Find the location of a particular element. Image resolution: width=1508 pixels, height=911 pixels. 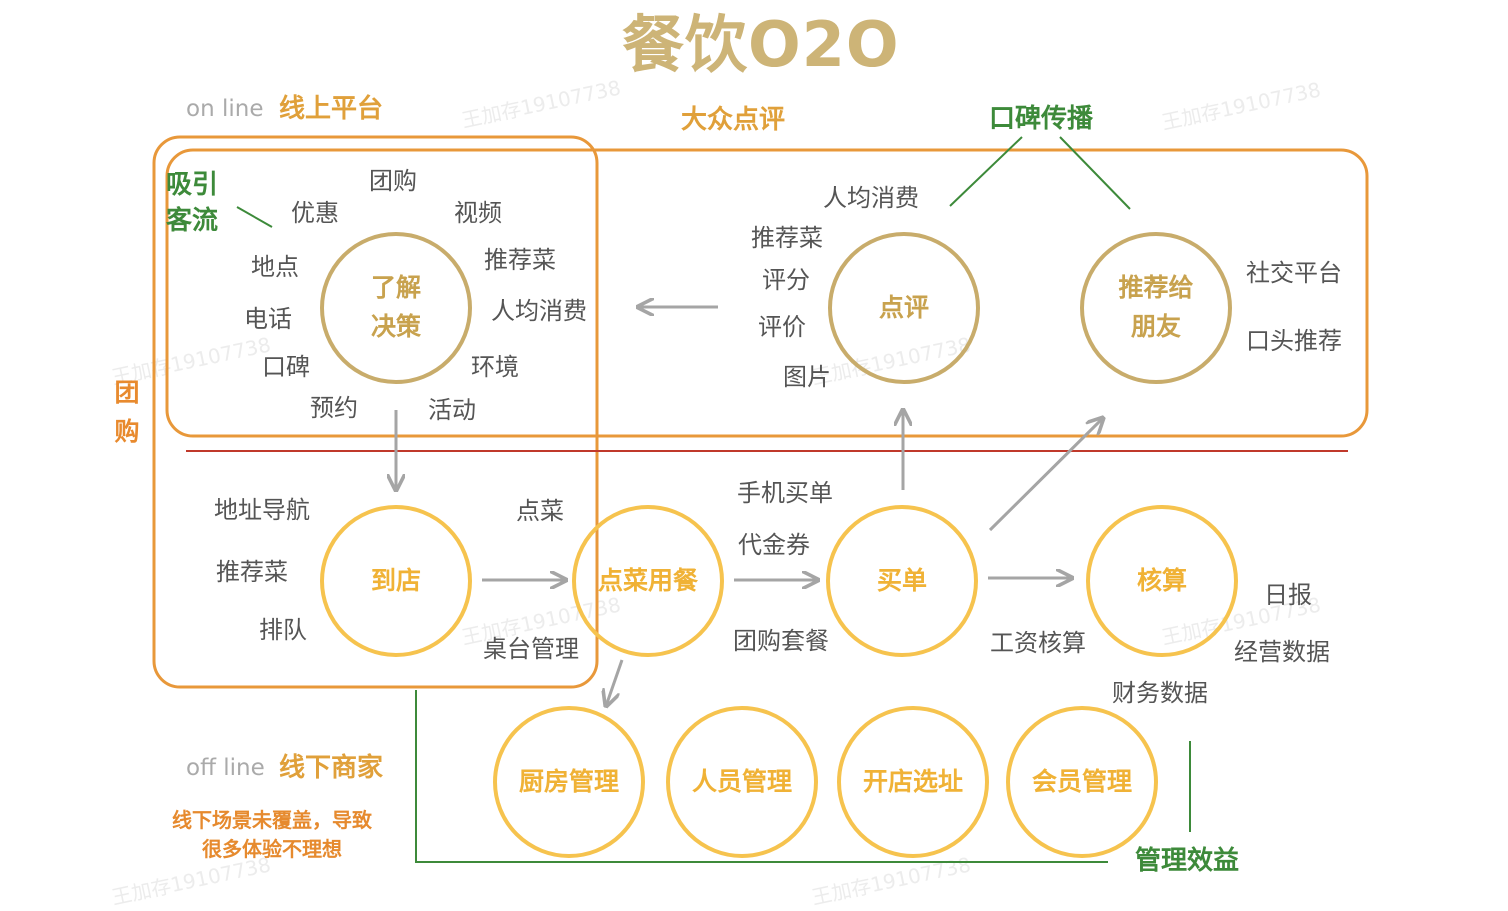

circle-accounting: 核算 is located at coordinates (1162, 581).